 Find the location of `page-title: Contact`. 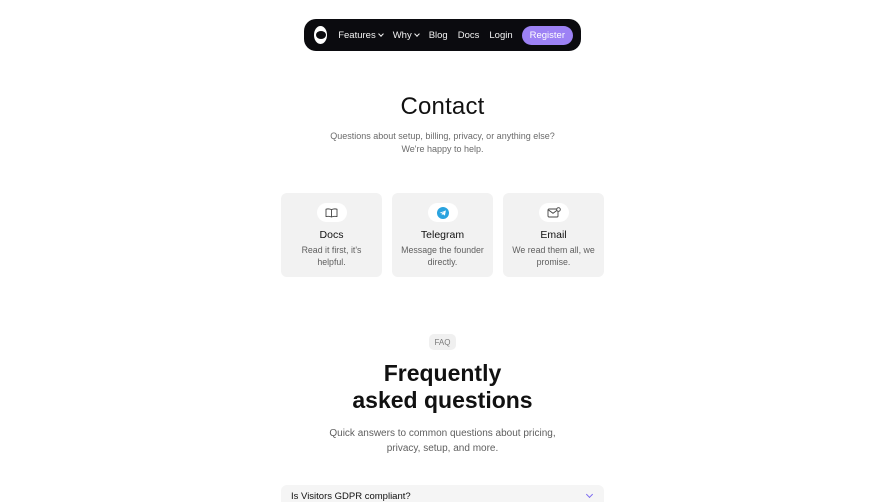

page-title: Contact is located at coordinates (442, 106).